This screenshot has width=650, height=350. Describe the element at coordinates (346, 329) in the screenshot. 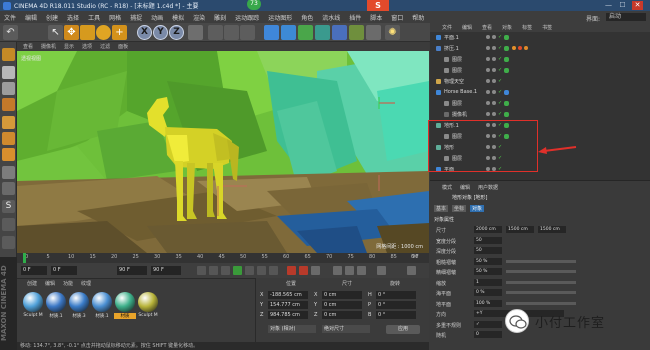

I see `size-mode-select: 绝对尺寸` at that location.